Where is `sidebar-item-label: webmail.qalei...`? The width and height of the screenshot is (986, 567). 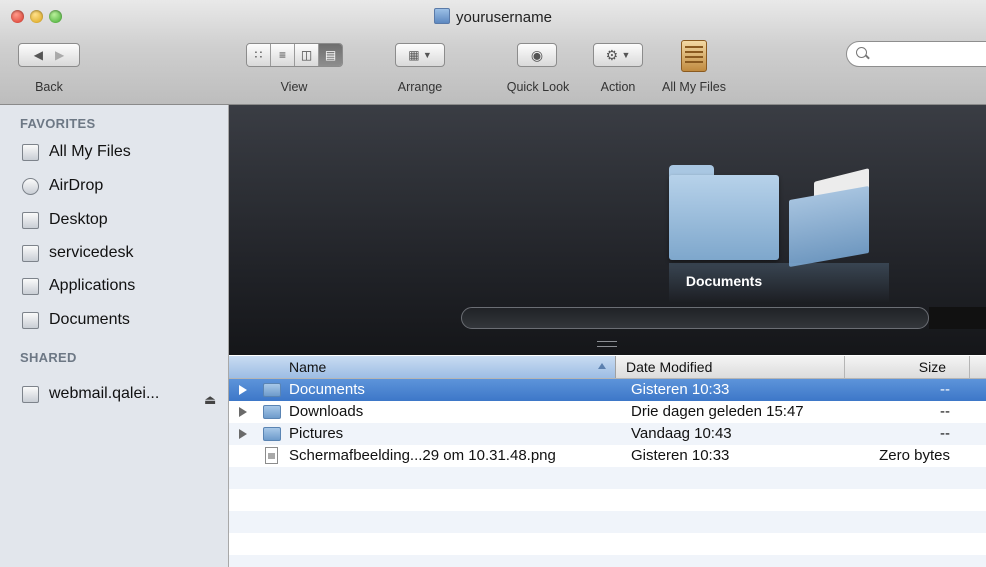
sidebar-item-label: webmail.qalei... is located at coordinates (104, 393).